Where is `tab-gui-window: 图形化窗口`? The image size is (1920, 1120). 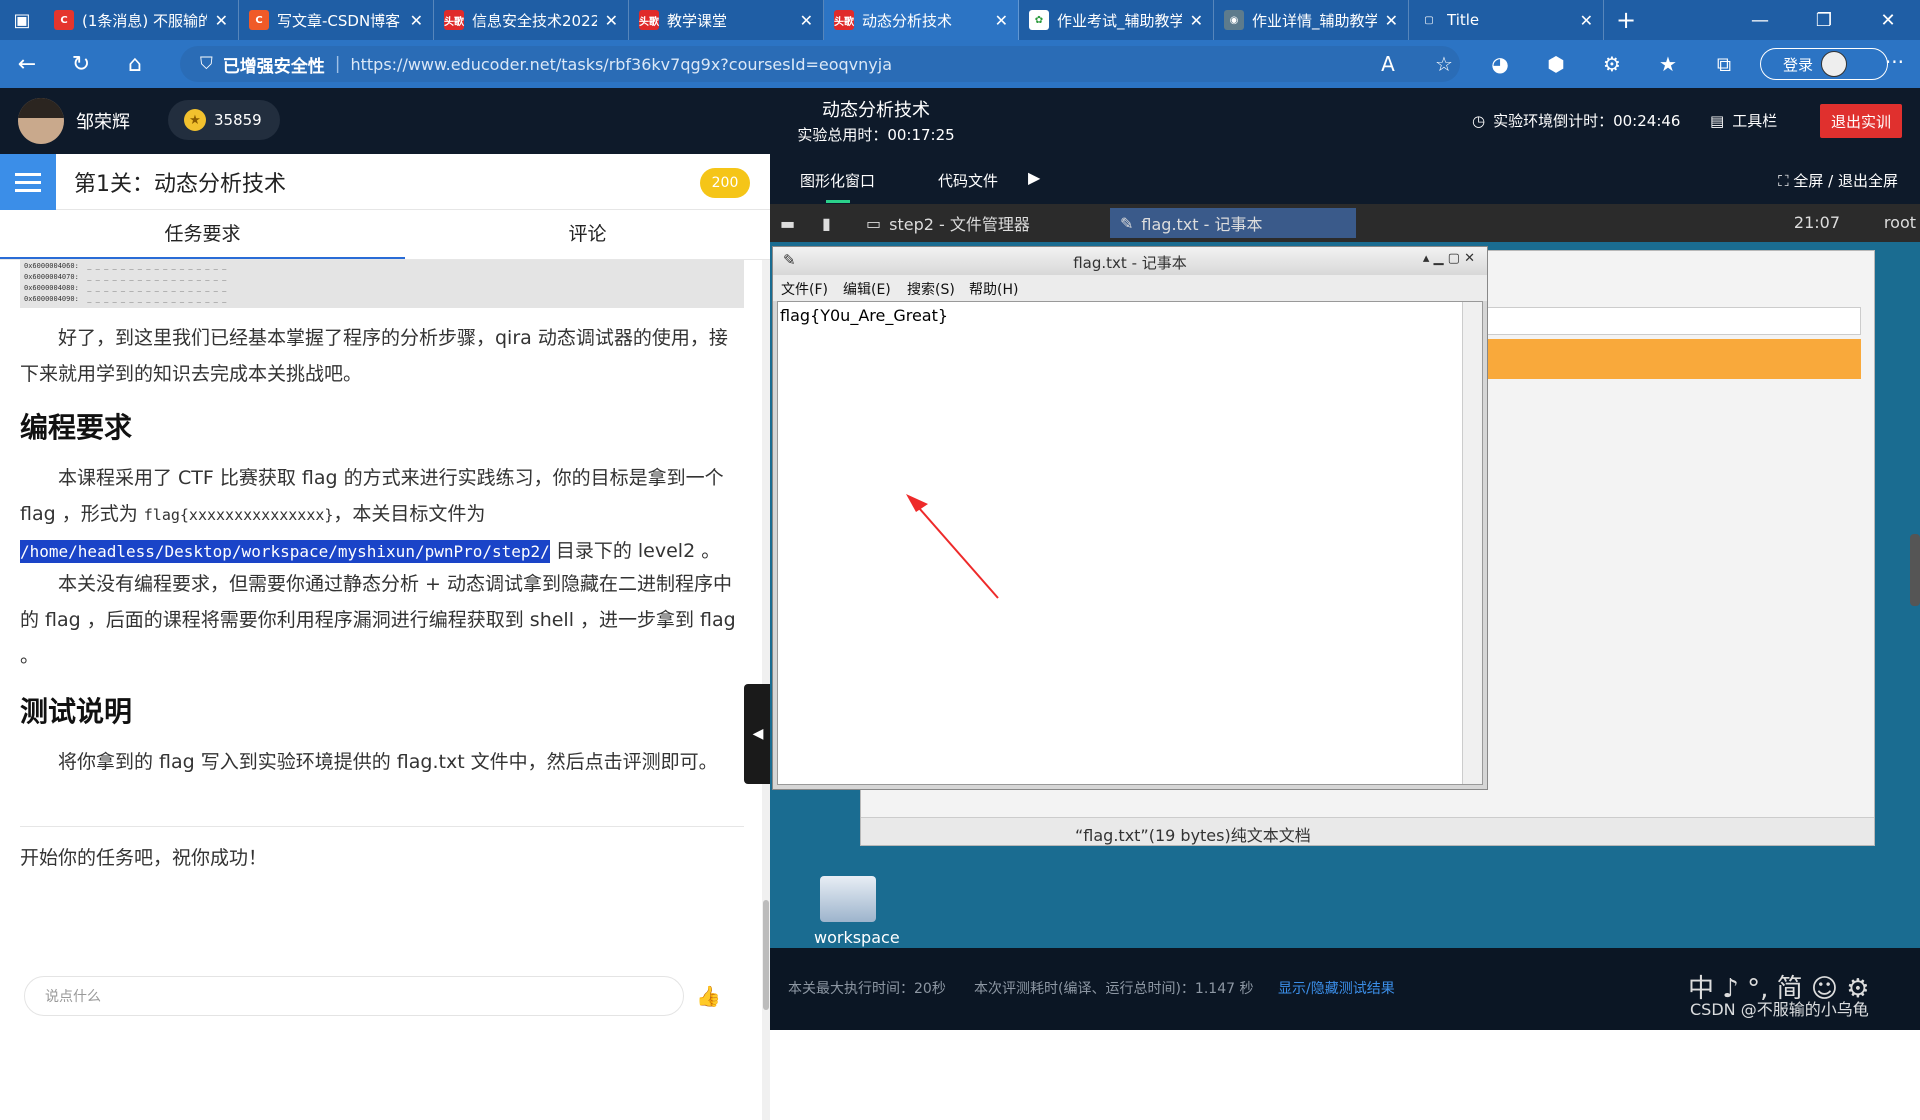
tab-gui-window: 图形化窗口 is located at coordinates (837, 186).